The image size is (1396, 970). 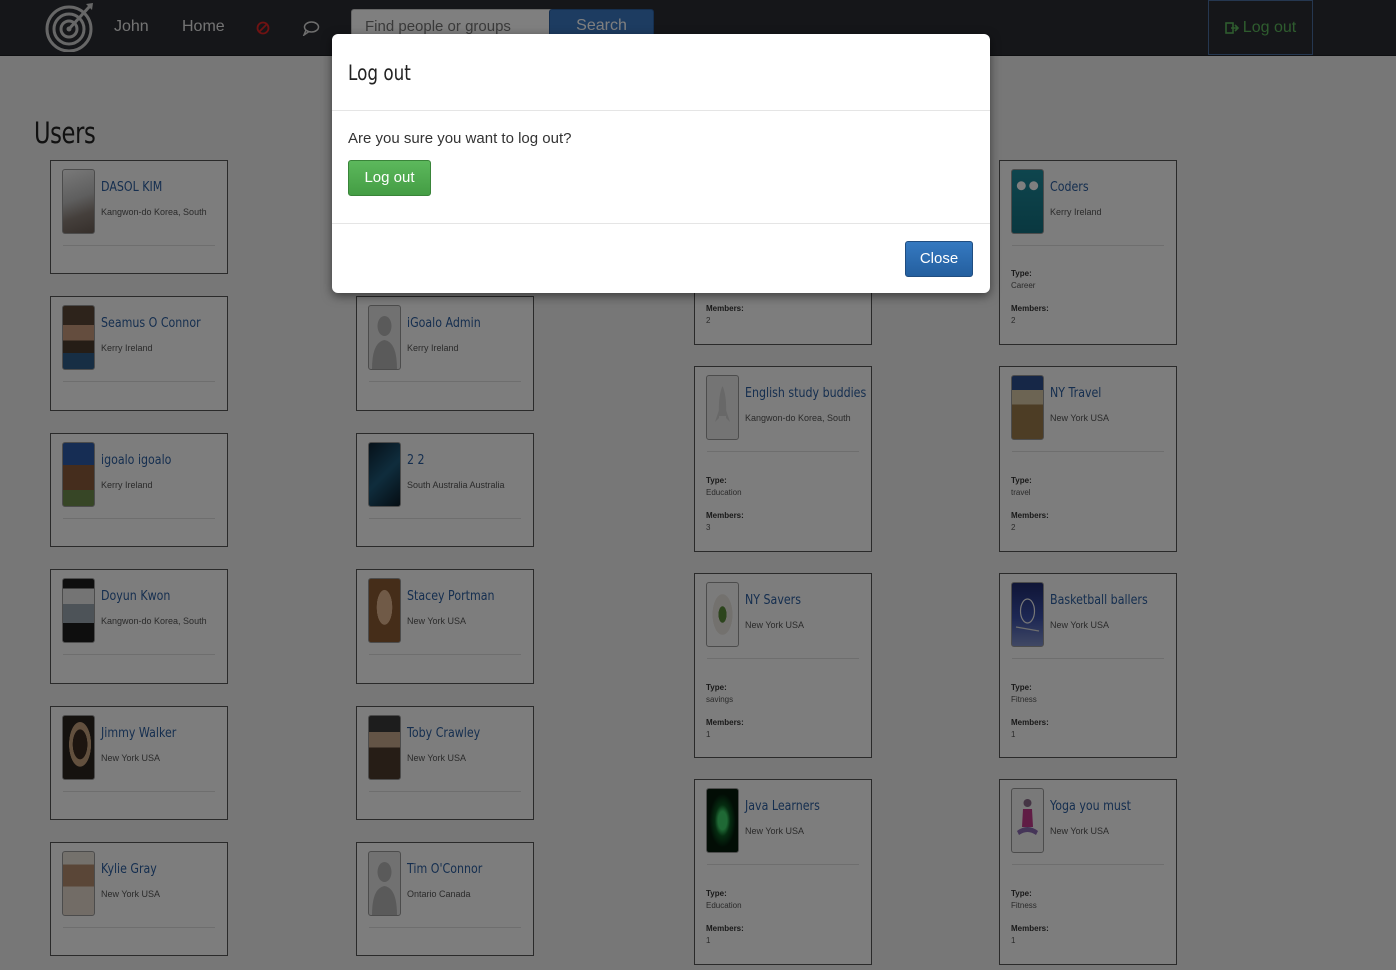 What do you see at coordinates (389, 178) in the screenshot?
I see `confirm-logout-button: Log out` at bounding box center [389, 178].